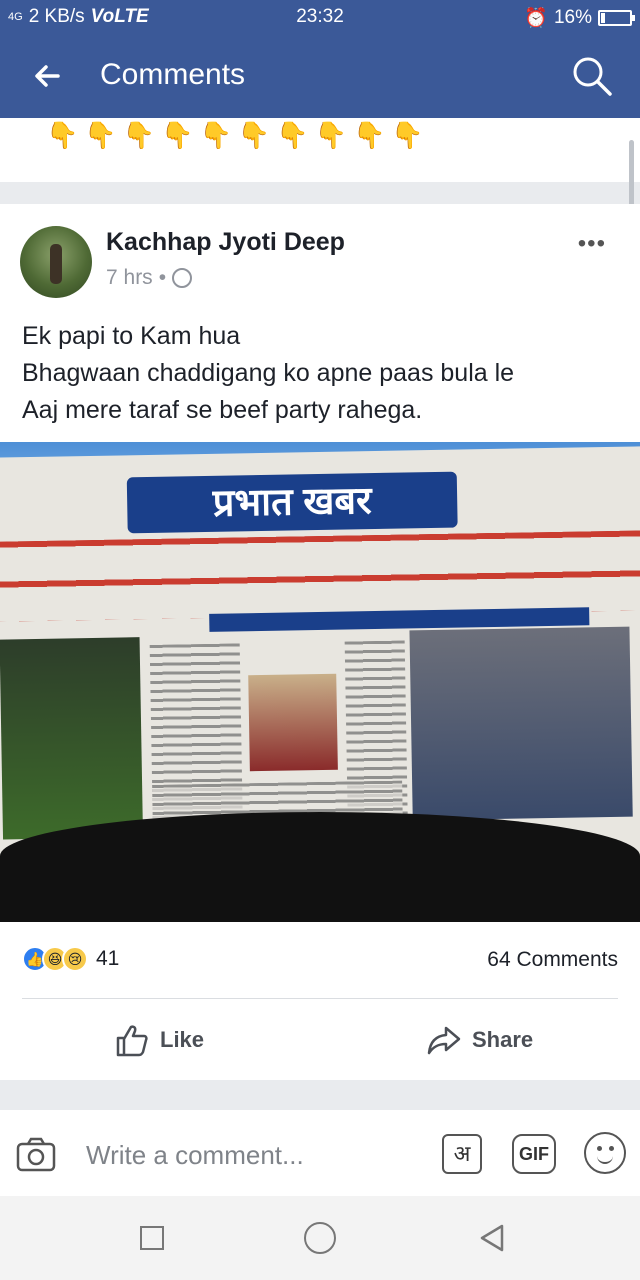 The height and width of the screenshot is (1280, 640). I want to click on post-text-line: Aaj mere taraf se beef party rahega., so click(222, 410).